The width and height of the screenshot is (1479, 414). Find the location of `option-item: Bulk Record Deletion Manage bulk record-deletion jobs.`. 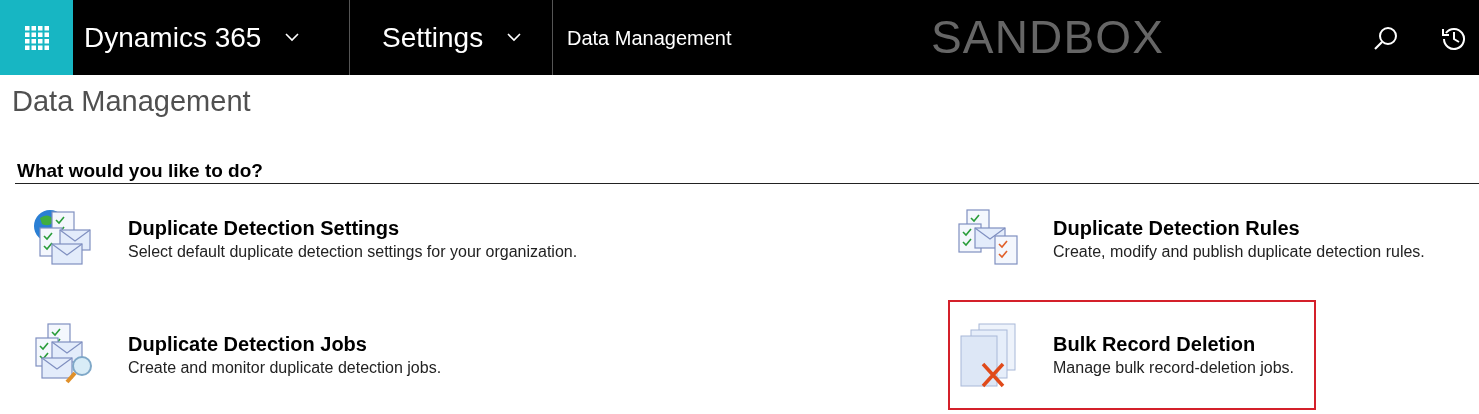

option-item: Bulk Record Deletion Manage bulk record-deletion jobs. is located at coordinates (1132, 355).